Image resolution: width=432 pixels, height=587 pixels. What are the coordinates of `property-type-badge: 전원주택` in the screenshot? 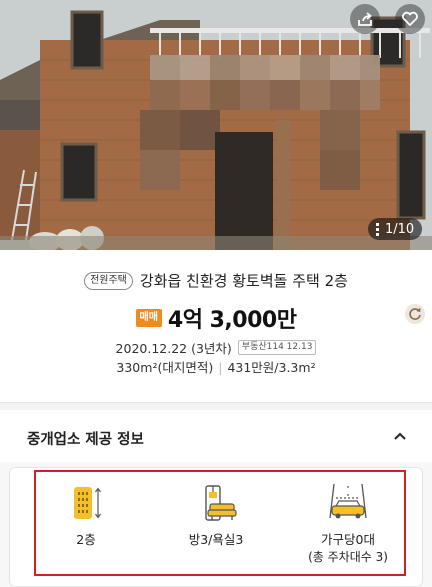 It's located at (108, 280).